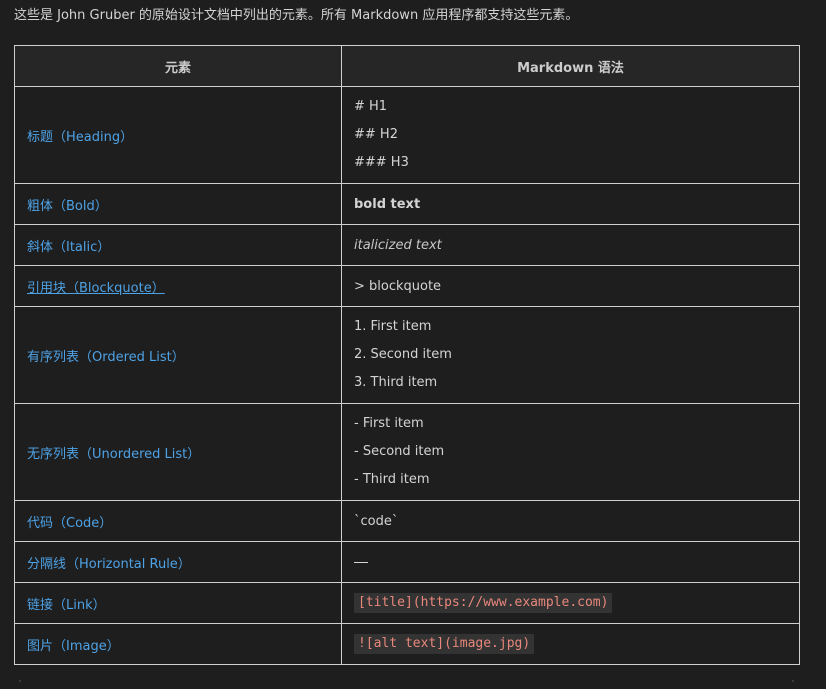 Image resolution: width=826 pixels, height=689 pixels. What do you see at coordinates (178, 521) in the screenshot?
I see `element-name-code: 代码（Code）` at bounding box center [178, 521].